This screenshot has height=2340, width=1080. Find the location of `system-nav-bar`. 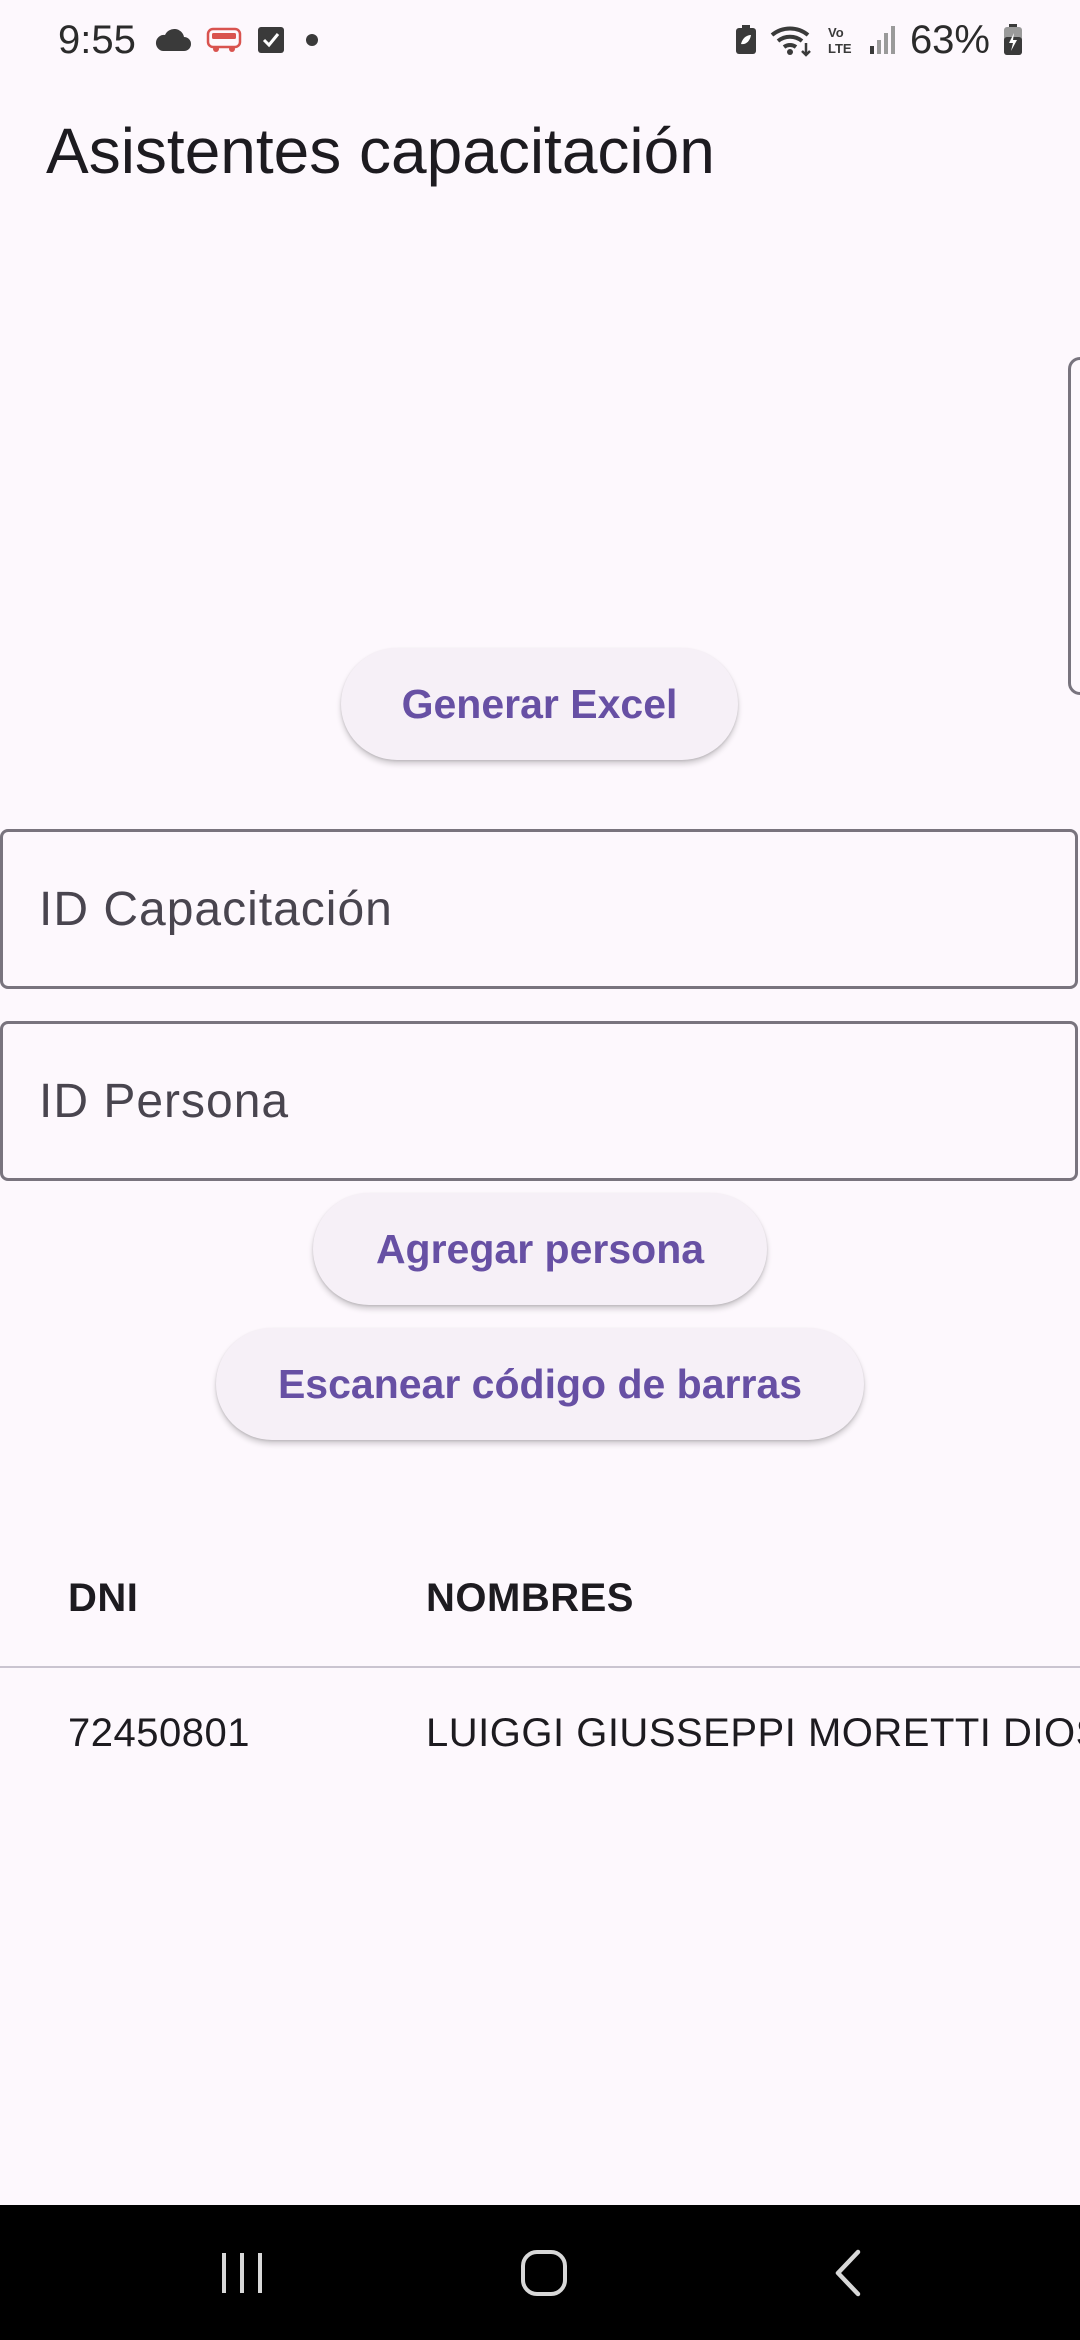

system-nav-bar is located at coordinates (540, 2272).